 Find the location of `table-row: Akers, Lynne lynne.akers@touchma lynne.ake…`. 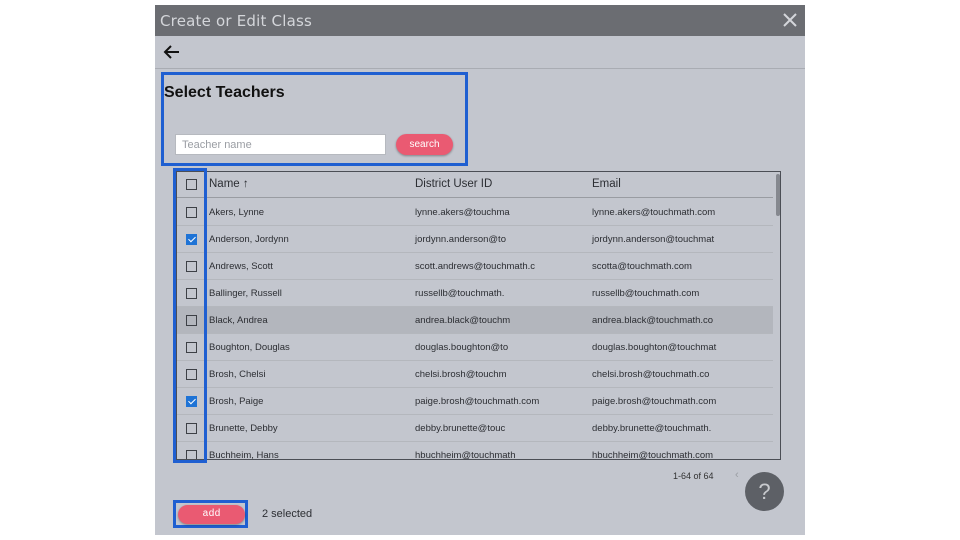

table-row: Akers, Lynne lynne.akers@touchma lynne.ake… is located at coordinates (475, 212).